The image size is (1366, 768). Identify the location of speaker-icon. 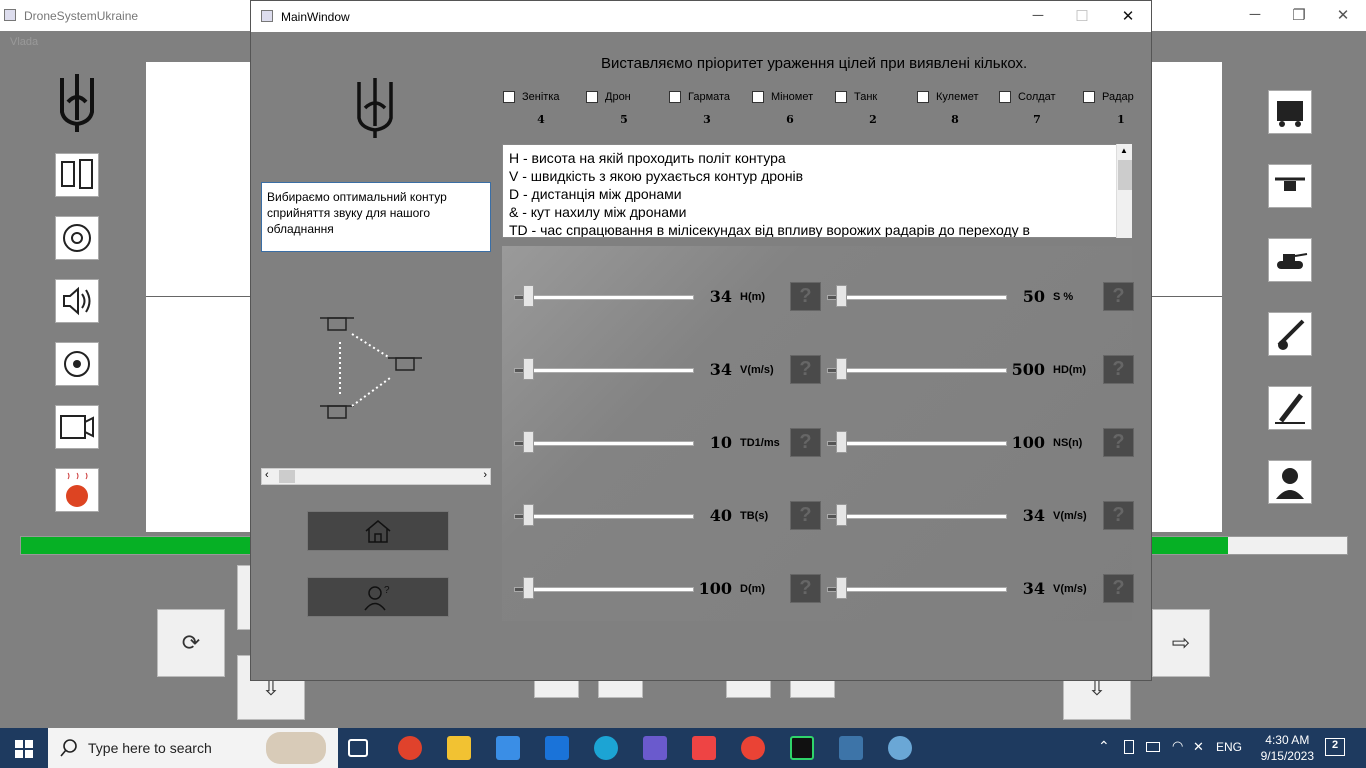
(77, 301).